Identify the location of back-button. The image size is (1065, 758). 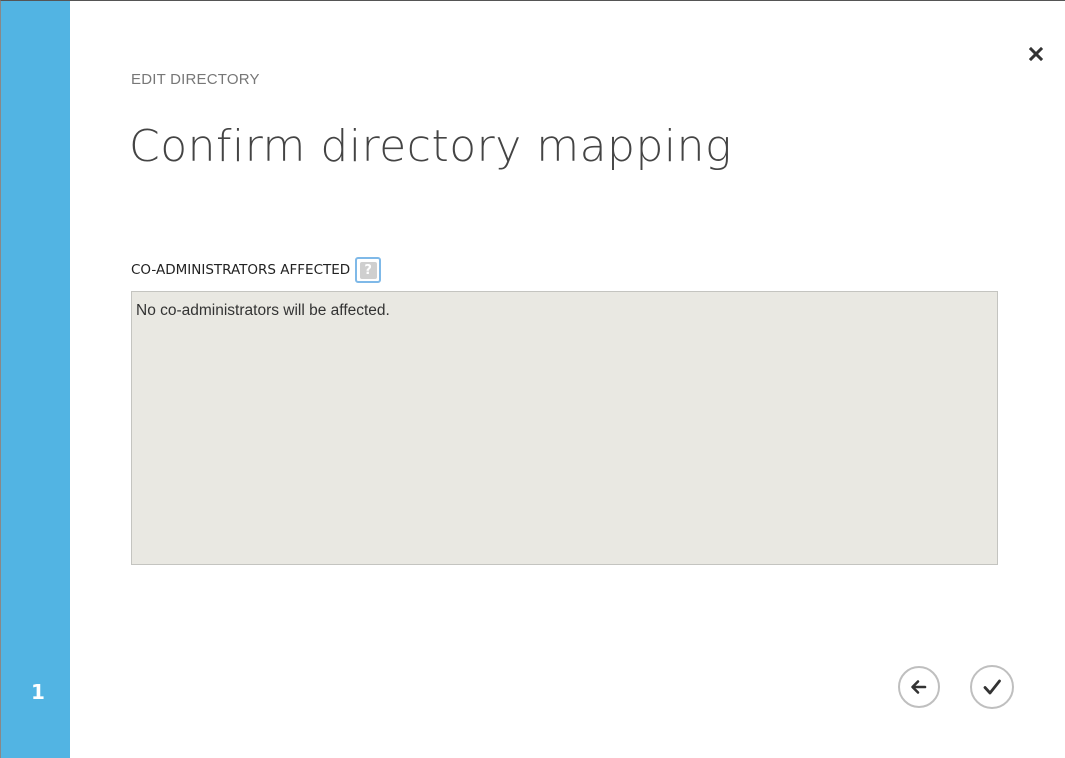
(919, 687).